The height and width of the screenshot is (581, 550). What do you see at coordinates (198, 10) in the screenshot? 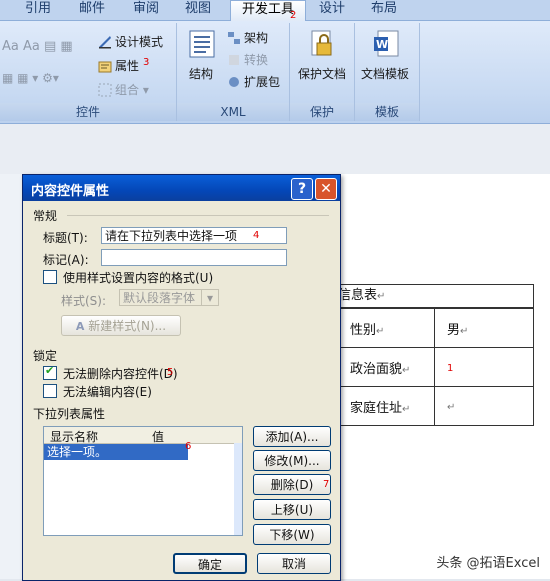
I see `tab-view: 视图` at bounding box center [198, 10].